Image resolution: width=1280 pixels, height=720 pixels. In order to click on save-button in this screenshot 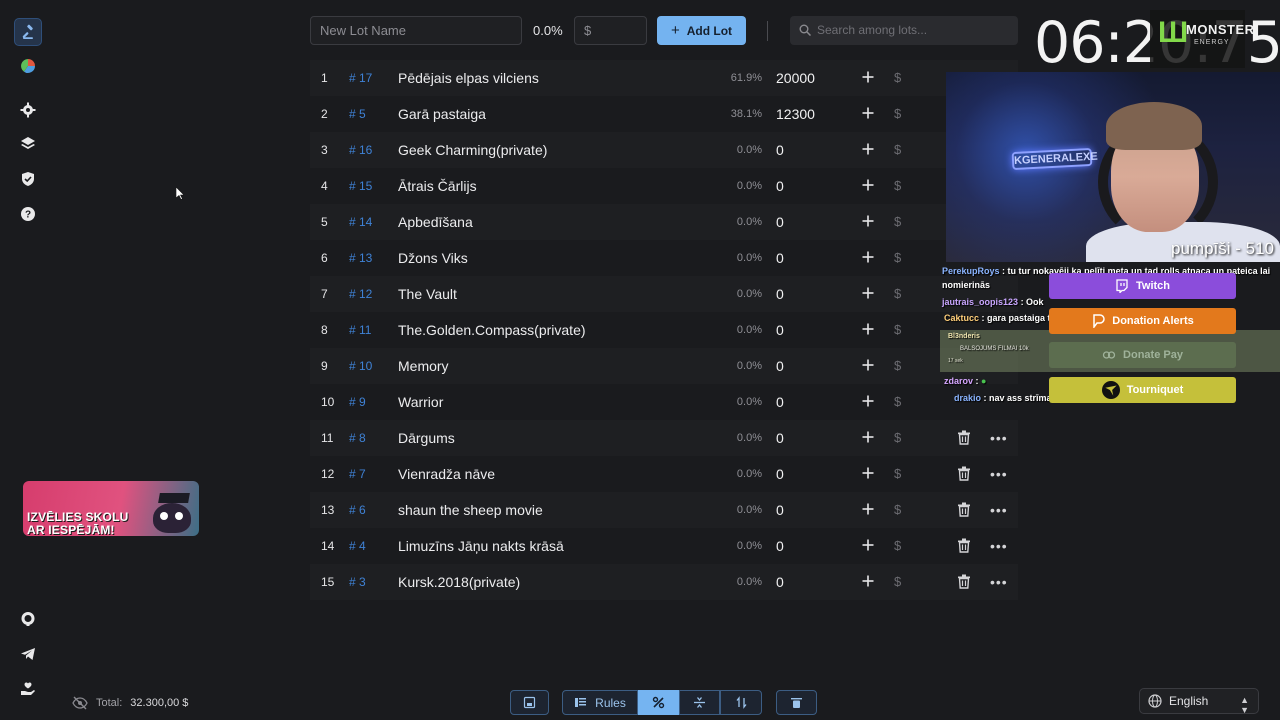, I will do `click(529, 702)`.